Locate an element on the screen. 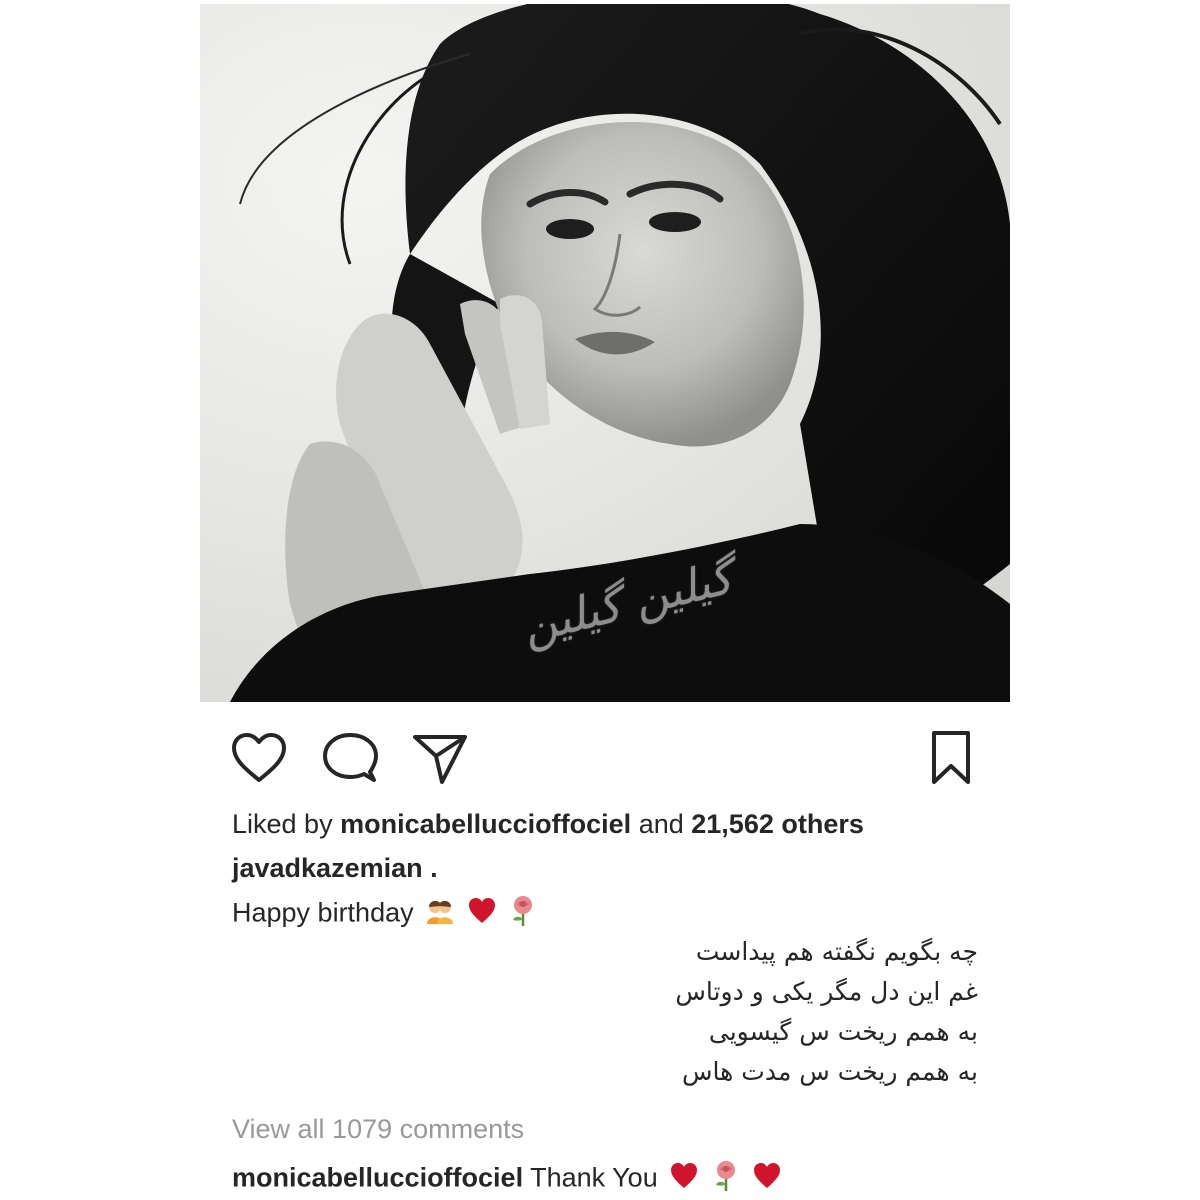 The image size is (1200, 1200). comment-bubble-icon is located at coordinates (350, 758).